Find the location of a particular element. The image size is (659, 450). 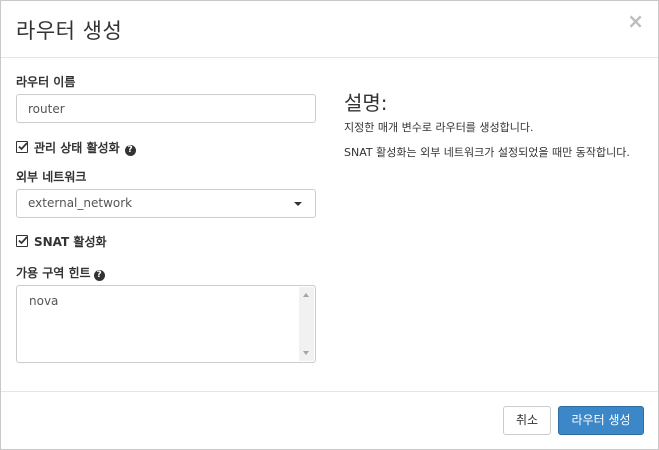

scrollbar is located at coordinates (306, 324).